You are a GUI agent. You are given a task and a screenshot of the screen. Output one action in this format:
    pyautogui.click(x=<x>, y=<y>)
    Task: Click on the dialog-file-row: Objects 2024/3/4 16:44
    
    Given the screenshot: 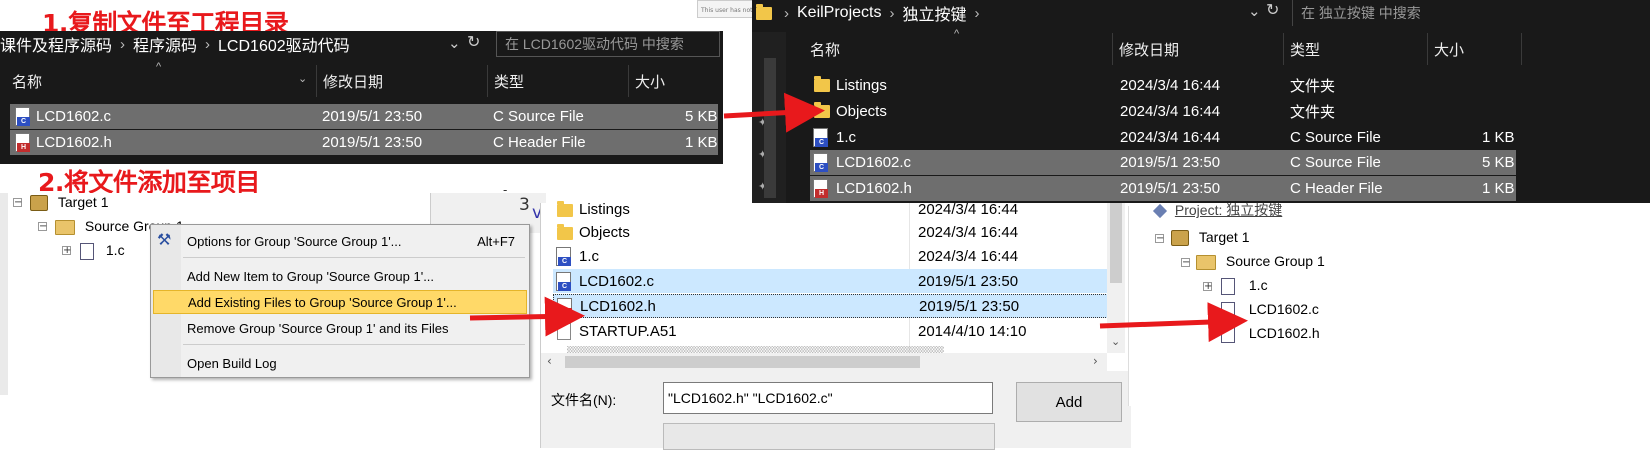 What is the action you would take?
    pyautogui.click(x=830, y=232)
    